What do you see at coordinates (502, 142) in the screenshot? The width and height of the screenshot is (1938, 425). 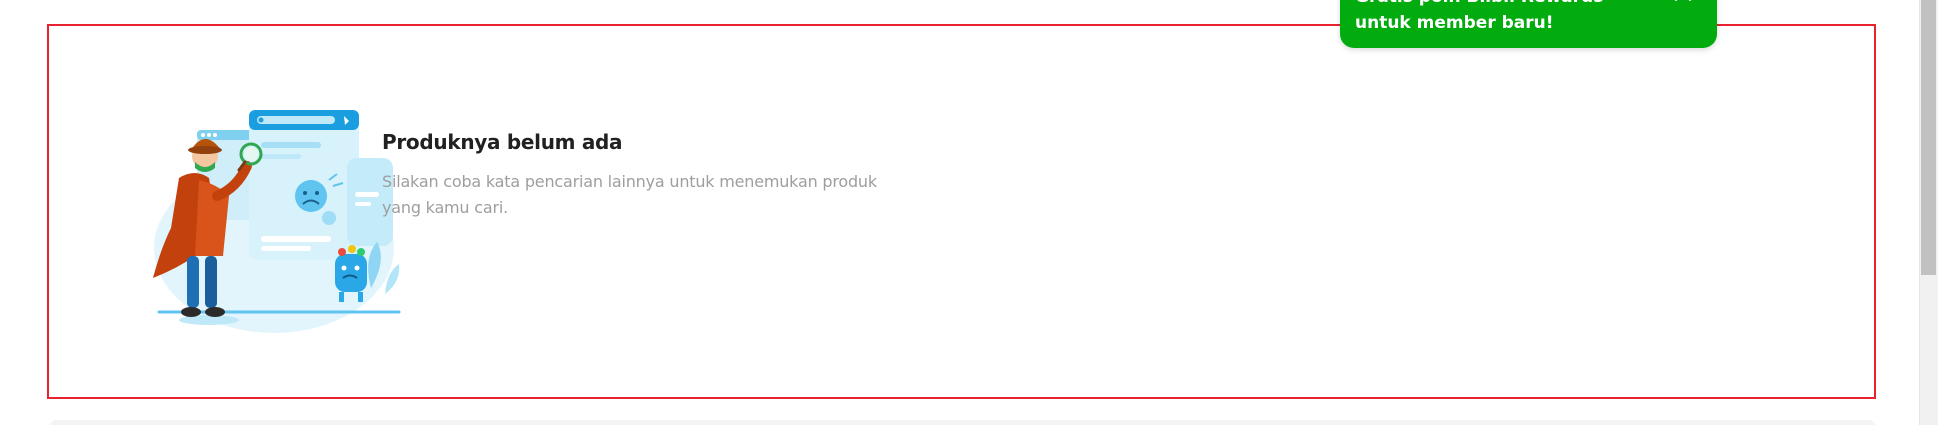 I see `empty-state-title: Produknya belum ada` at bounding box center [502, 142].